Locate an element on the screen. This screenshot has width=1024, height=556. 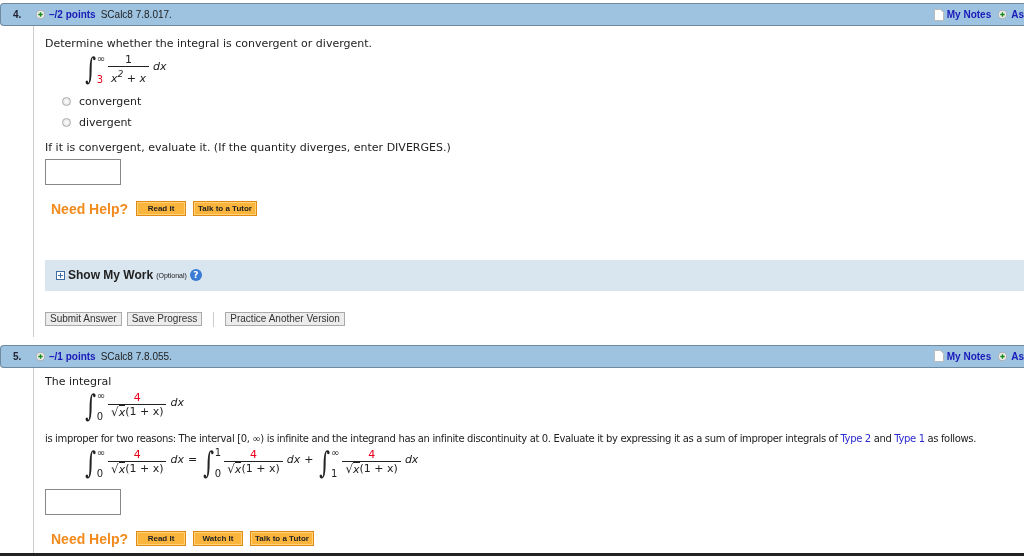
points-link: –/2 points is located at coordinates (72, 14).